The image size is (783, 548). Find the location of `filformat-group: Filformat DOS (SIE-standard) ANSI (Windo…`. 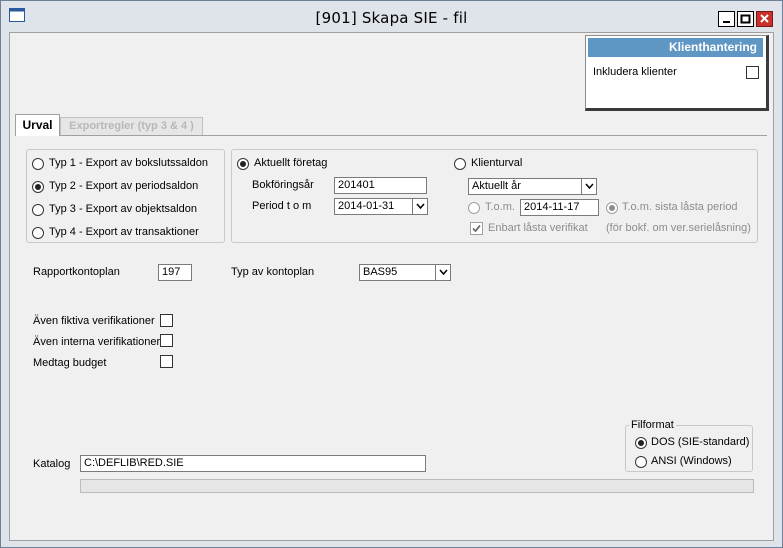

filformat-group: Filformat DOS (SIE-standard) ANSI (Windo… is located at coordinates (689, 445).